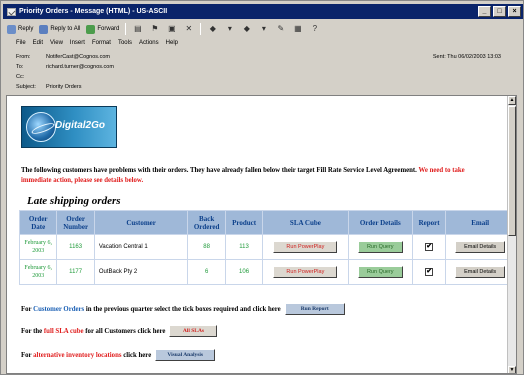  What do you see at coordinates (280, 29) in the screenshot?
I see `address-book-icon: ✎` at bounding box center [280, 29].